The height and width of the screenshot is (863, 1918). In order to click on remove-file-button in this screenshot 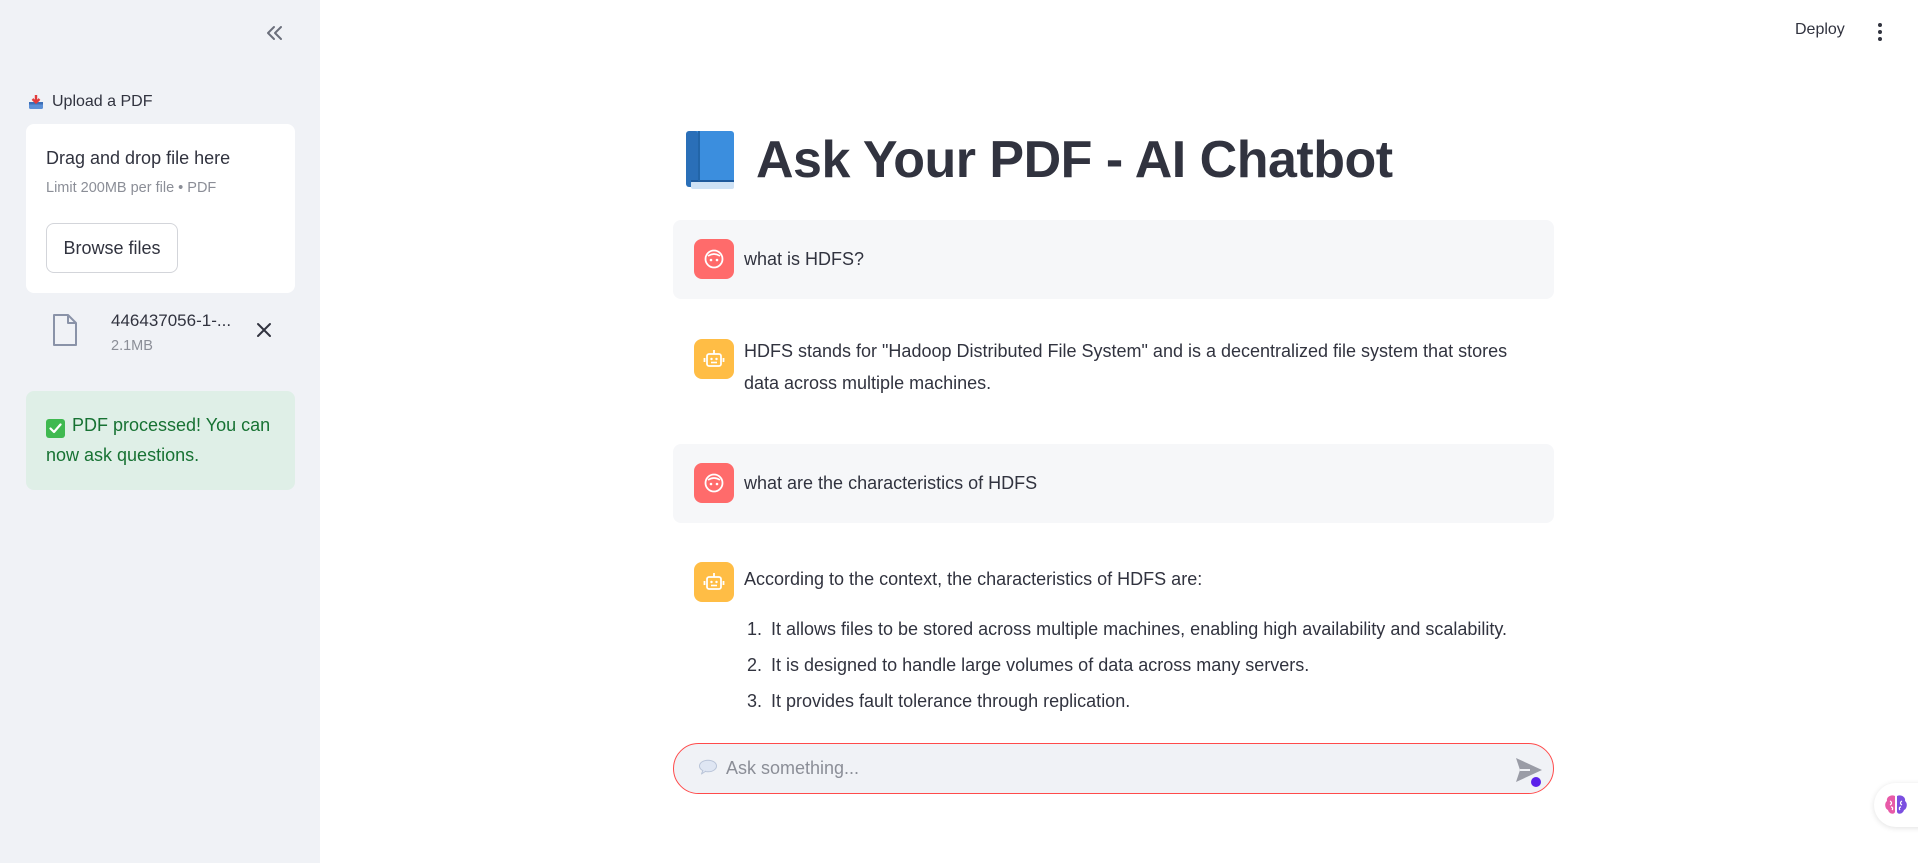, I will do `click(264, 330)`.